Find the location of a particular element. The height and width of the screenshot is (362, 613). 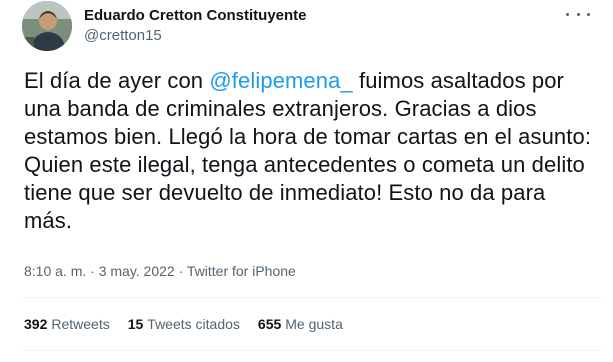

likes-stat: 655 Me gusta is located at coordinates (300, 324).